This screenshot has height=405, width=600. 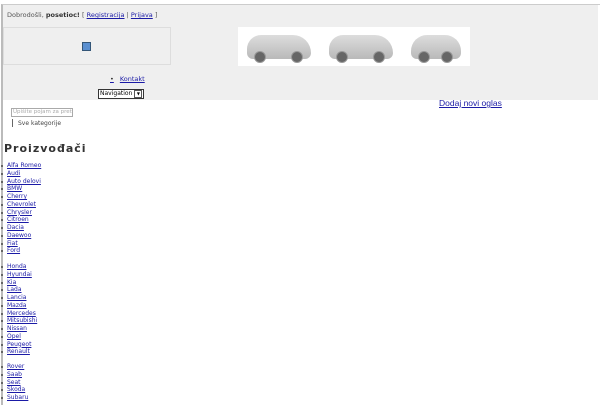 I want to click on manufacturer-link: Renault, so click(x=18, y=351).